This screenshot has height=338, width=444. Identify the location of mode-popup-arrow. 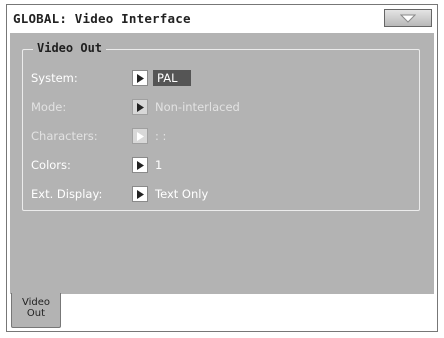
(140, 107).